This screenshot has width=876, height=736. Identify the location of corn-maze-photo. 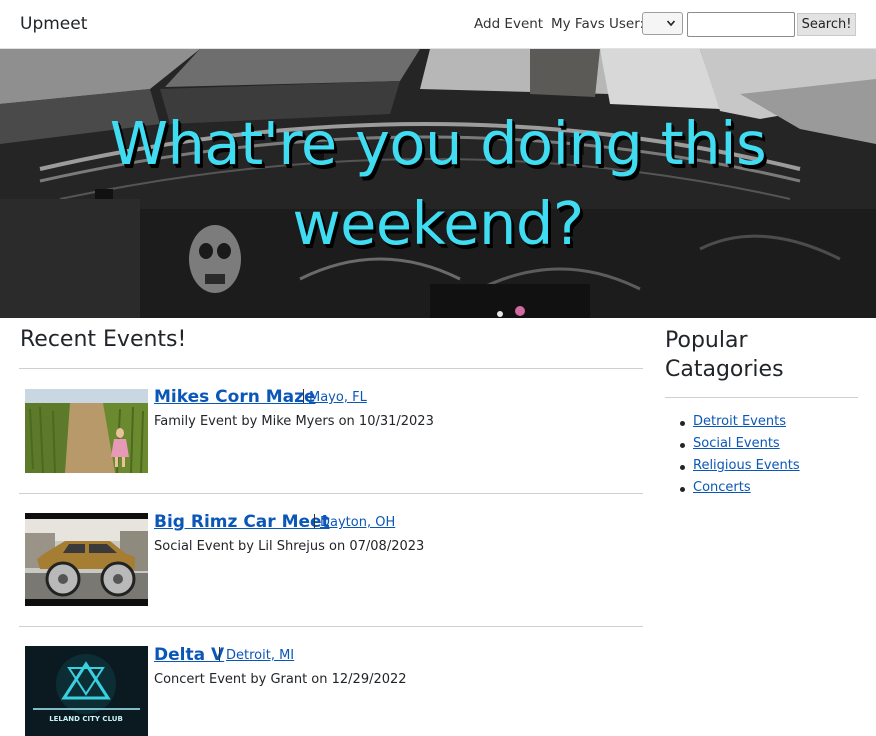
(86, 431).